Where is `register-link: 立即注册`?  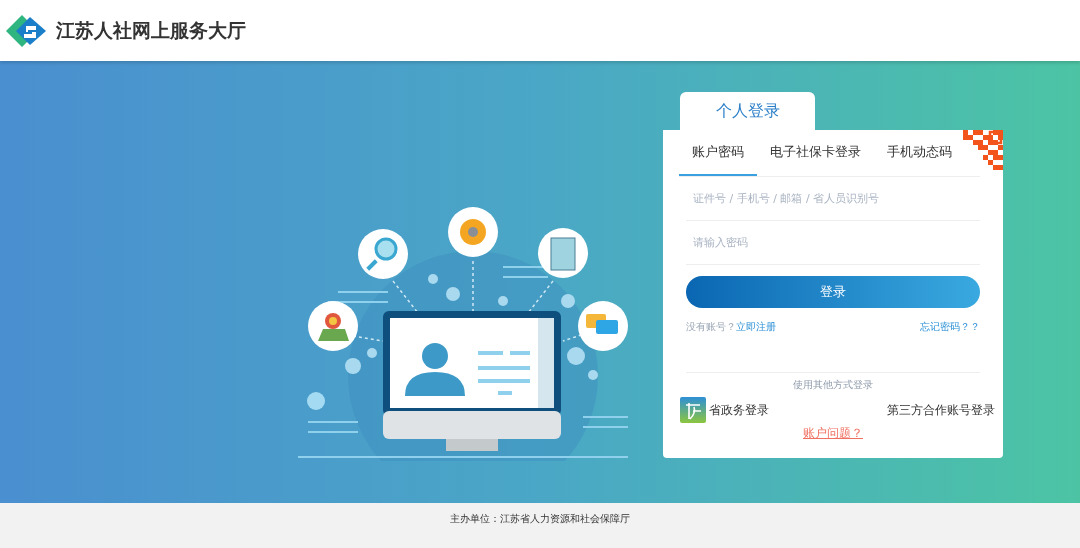 register-link: 立即注册 is located at coordinates (756, 327).